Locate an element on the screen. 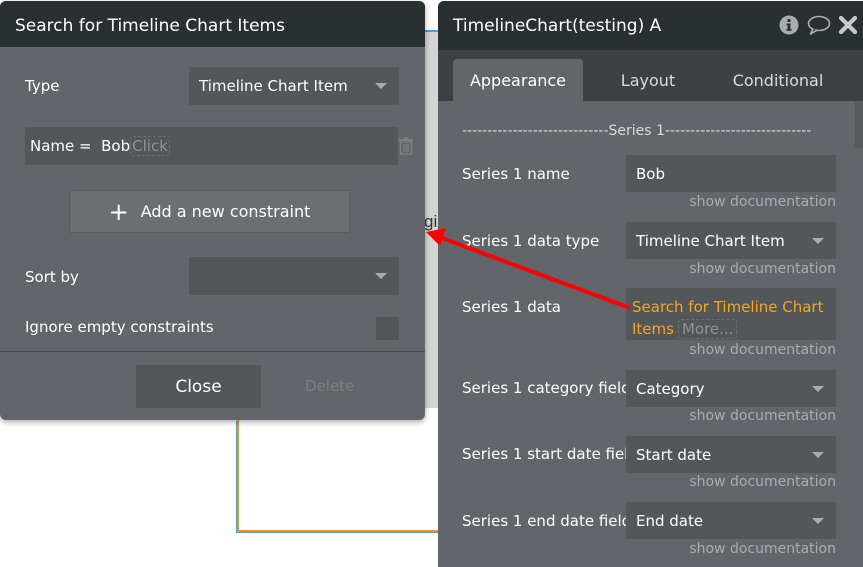 The image size is (863, 567). panel-header: TimelineChart(testing) A is located at coordinates (650, 25).